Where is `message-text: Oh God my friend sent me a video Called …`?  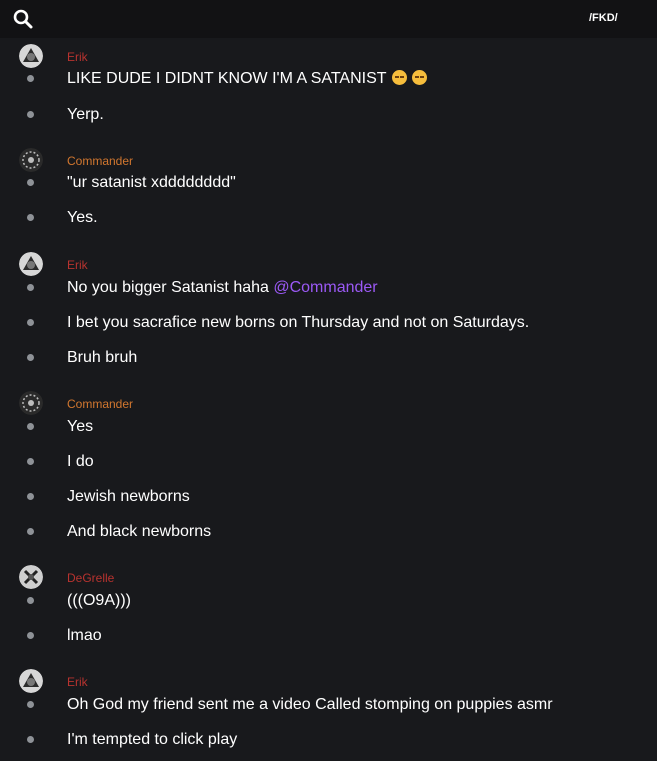 message-text: Oh God my friend sent me a video Called … is located at coordinates (310, 704).